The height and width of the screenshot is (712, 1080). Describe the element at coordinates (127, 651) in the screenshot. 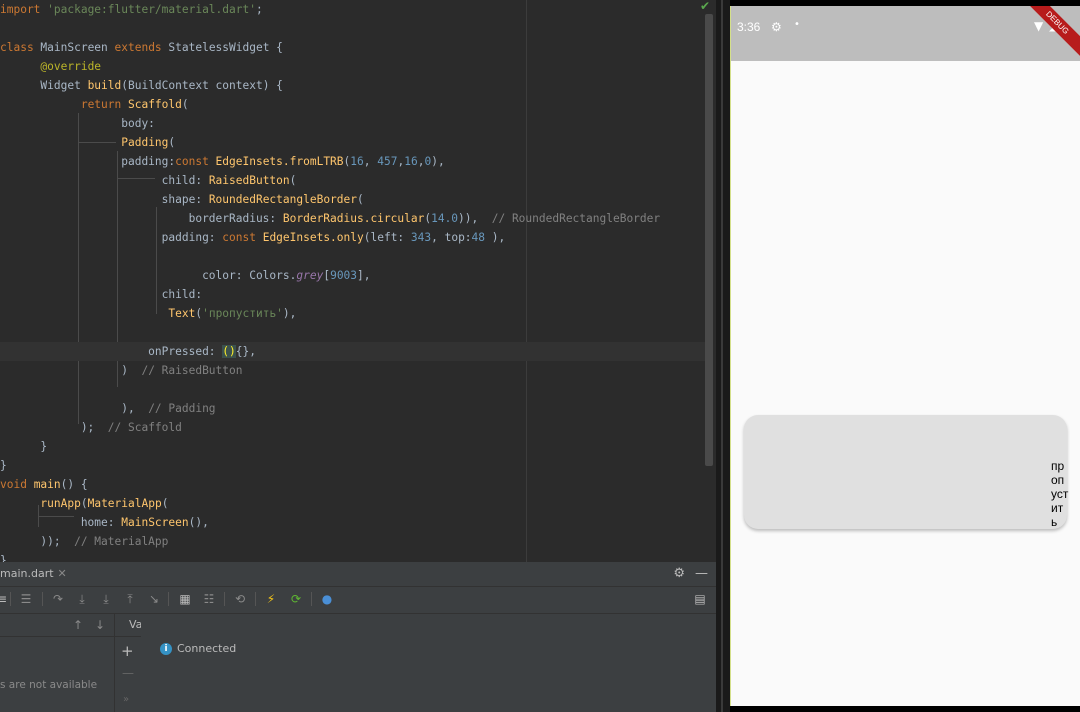

I see `add-icon: +` at that location.